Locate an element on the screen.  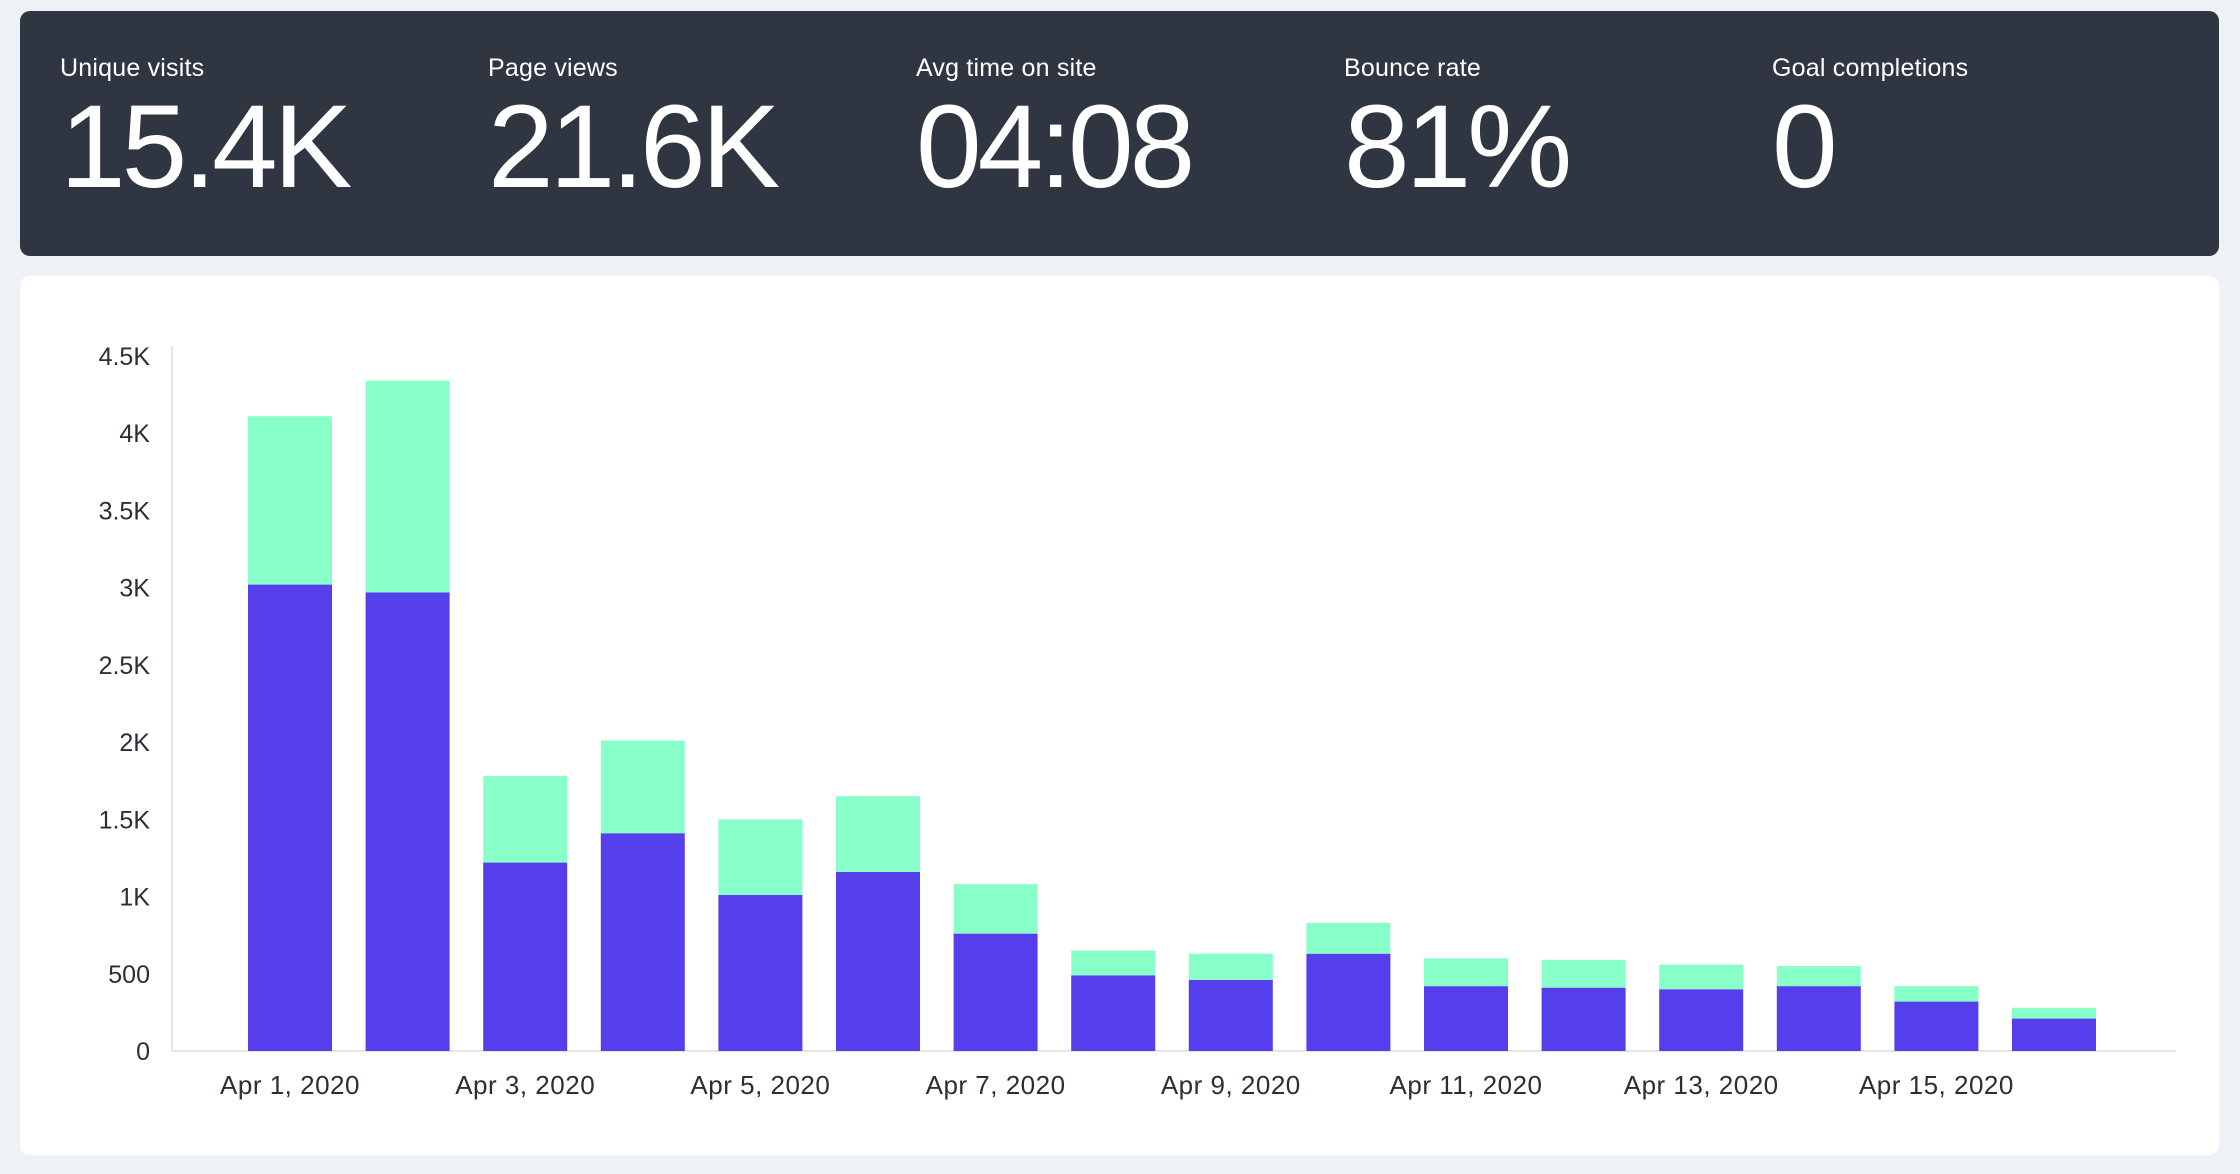
stat-avg-time-on-site: Avg time on site 04:08 is located at coordinates (1126, 130).